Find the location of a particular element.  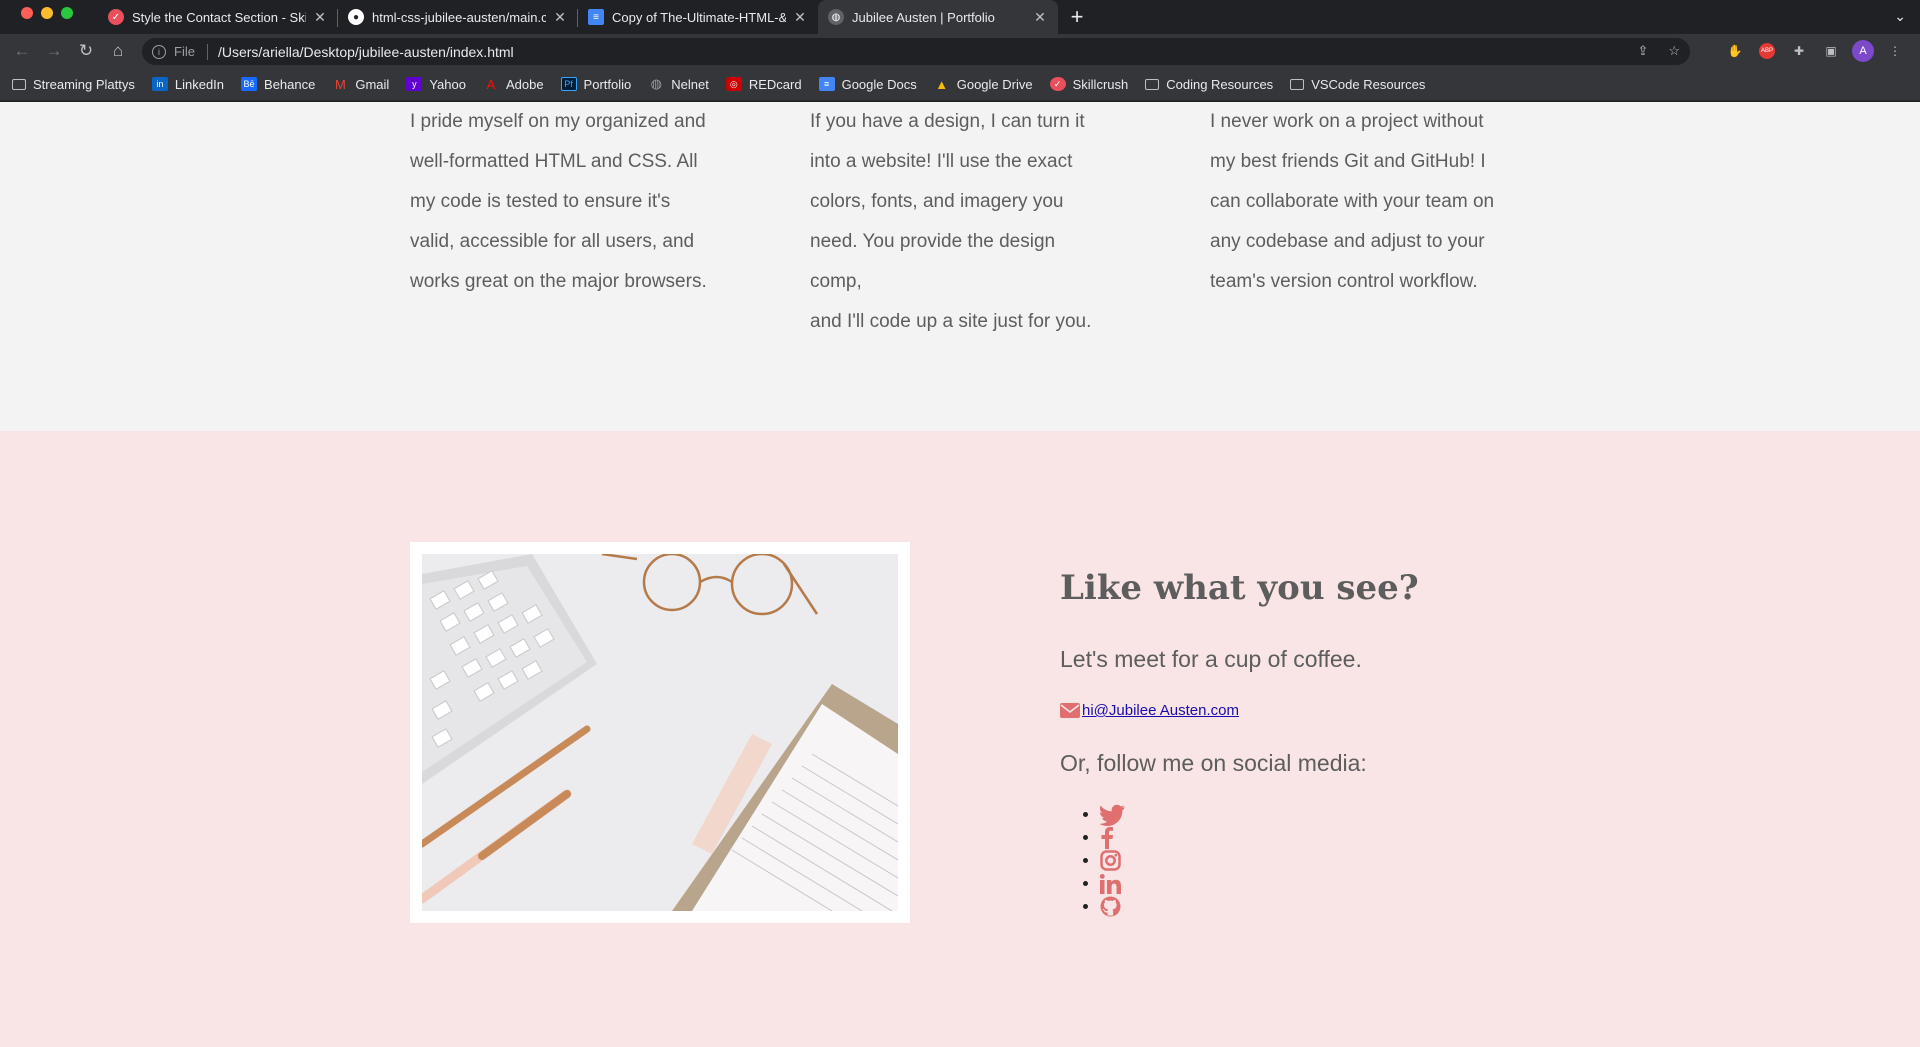

bookmark-portfolio: Pf Portfolio is located at coordinates (595, 84).